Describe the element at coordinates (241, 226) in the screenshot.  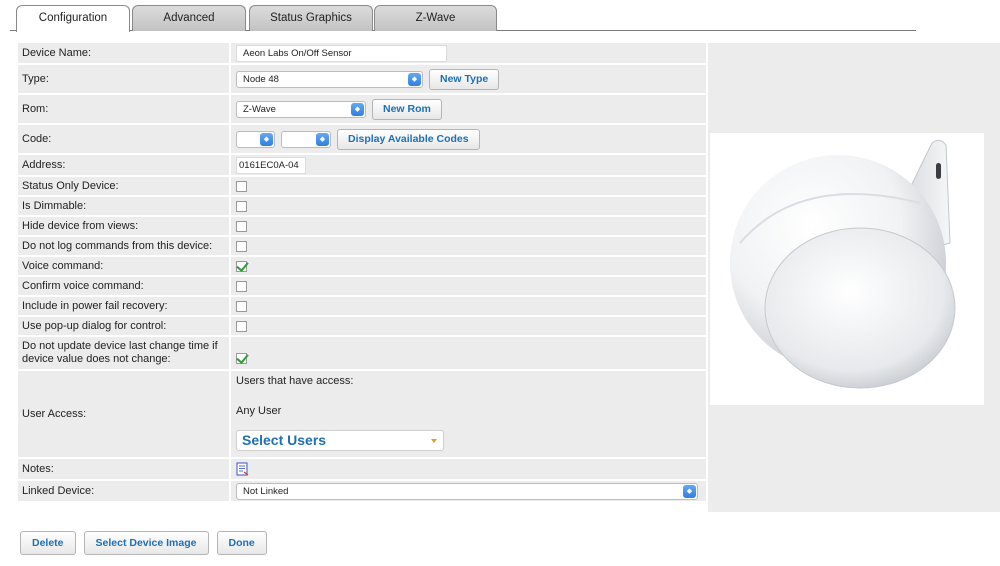
I see `hide-device-checkbox` at that location.